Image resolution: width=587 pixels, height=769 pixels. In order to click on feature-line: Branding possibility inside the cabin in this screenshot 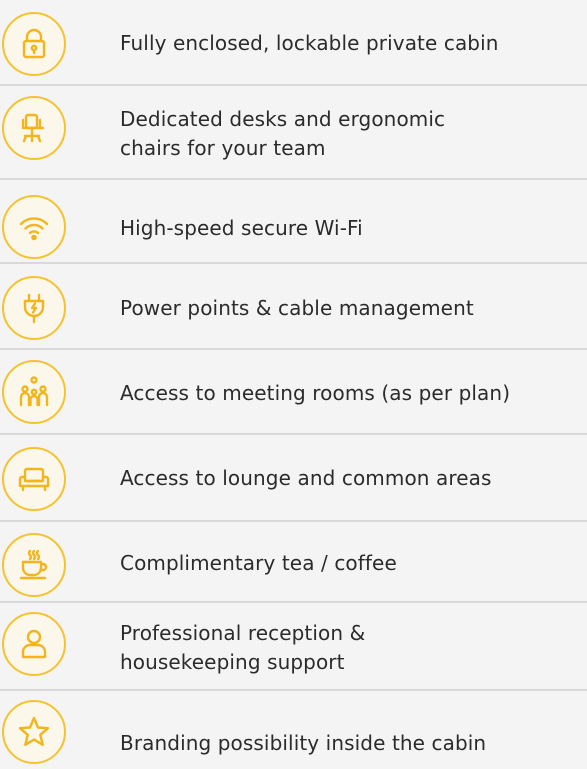, I will do `click(303, 743)`.